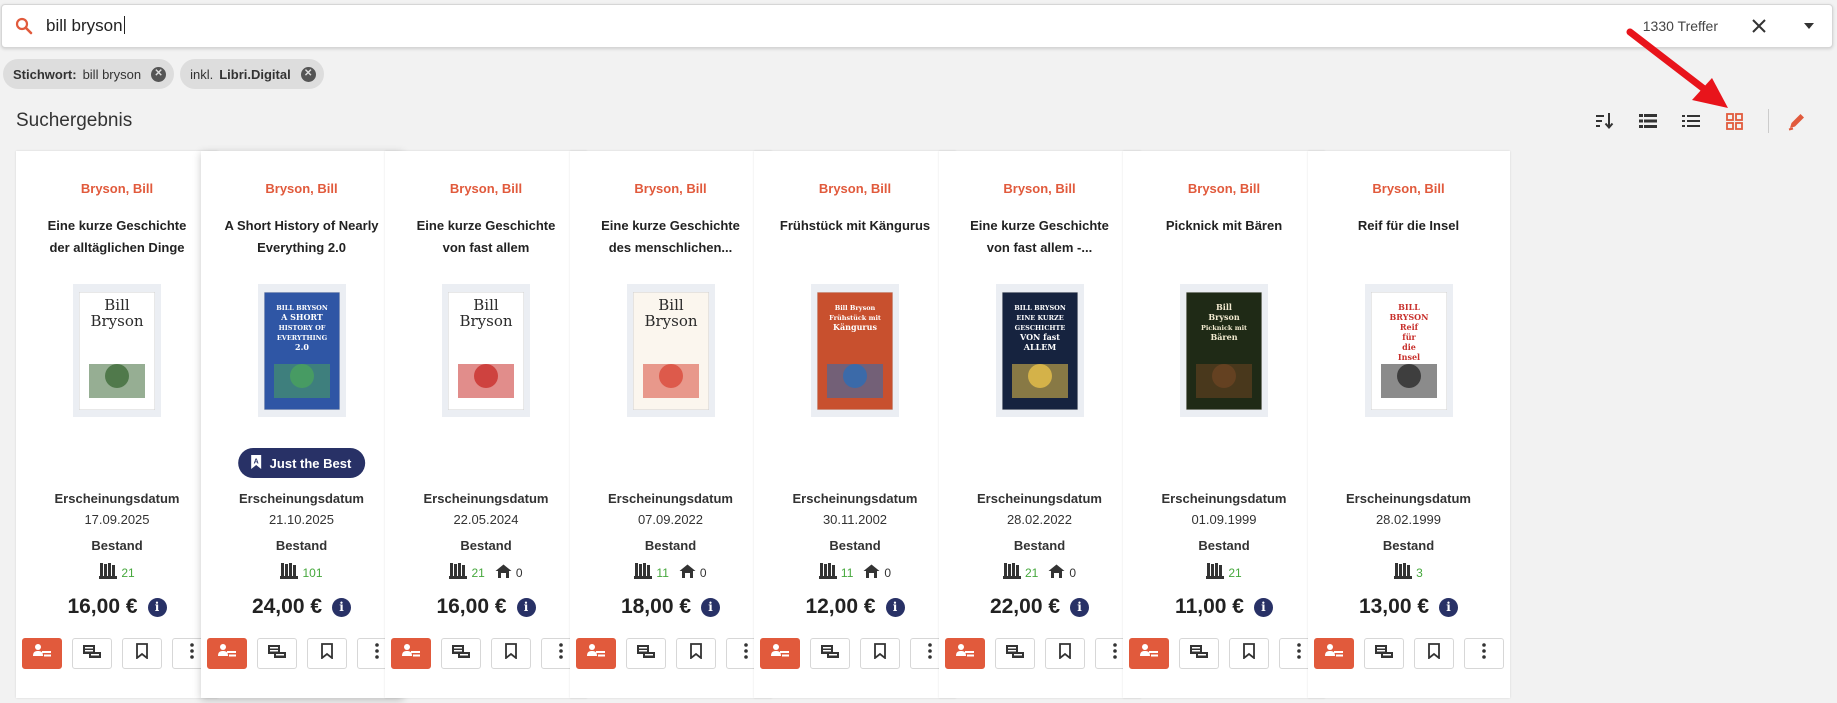  What do you see at coordinates (112, 74) in the screenshot?
I see `chip-value: bill bryson` at bounding box center [112, 74].